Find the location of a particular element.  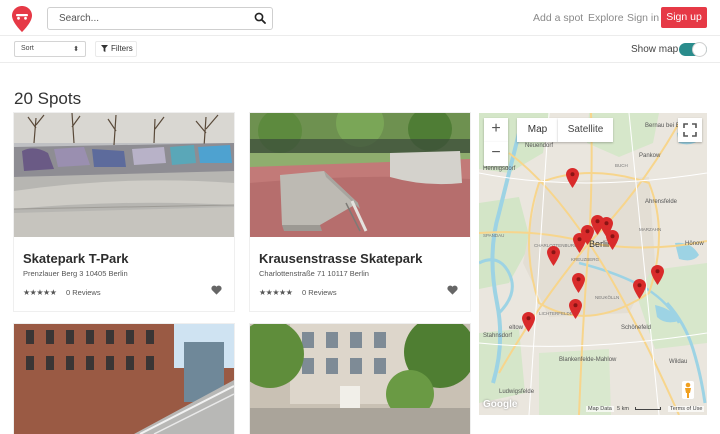

map-district-label: NEUKÖLLN is located at coordinates (607, 297).